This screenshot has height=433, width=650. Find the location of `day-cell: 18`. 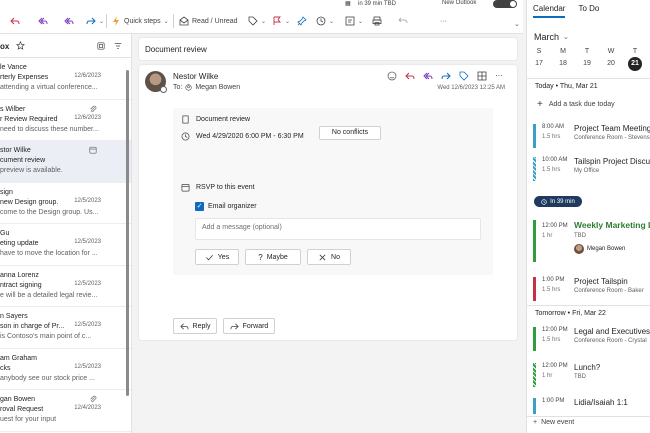

day-cell: 18 is located at coordinates (563, 63).